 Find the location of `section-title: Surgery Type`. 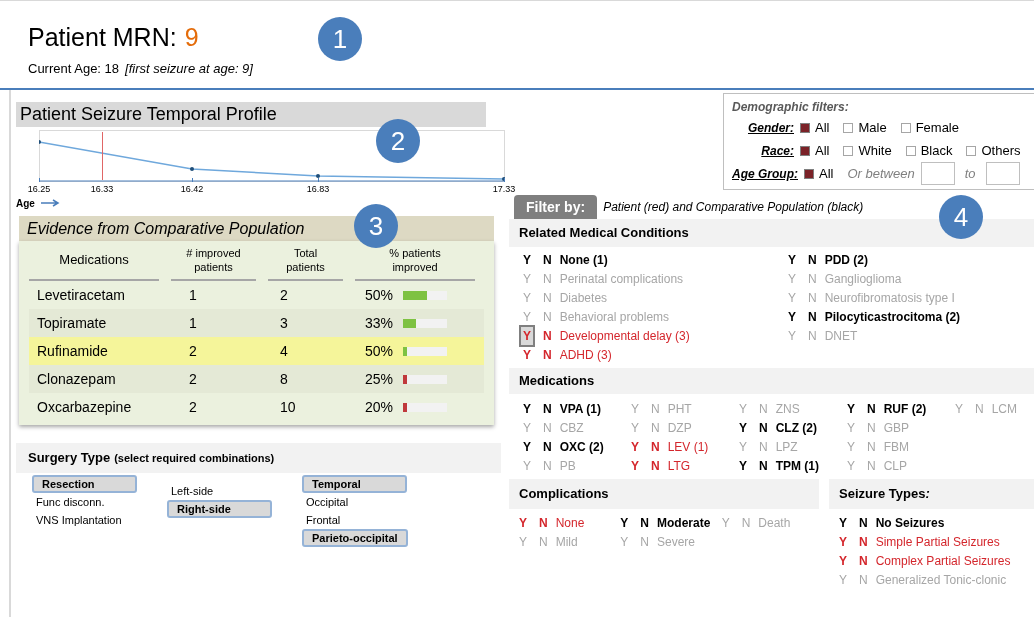

section-title: Surgery Type is located at coordinates (69, 458).